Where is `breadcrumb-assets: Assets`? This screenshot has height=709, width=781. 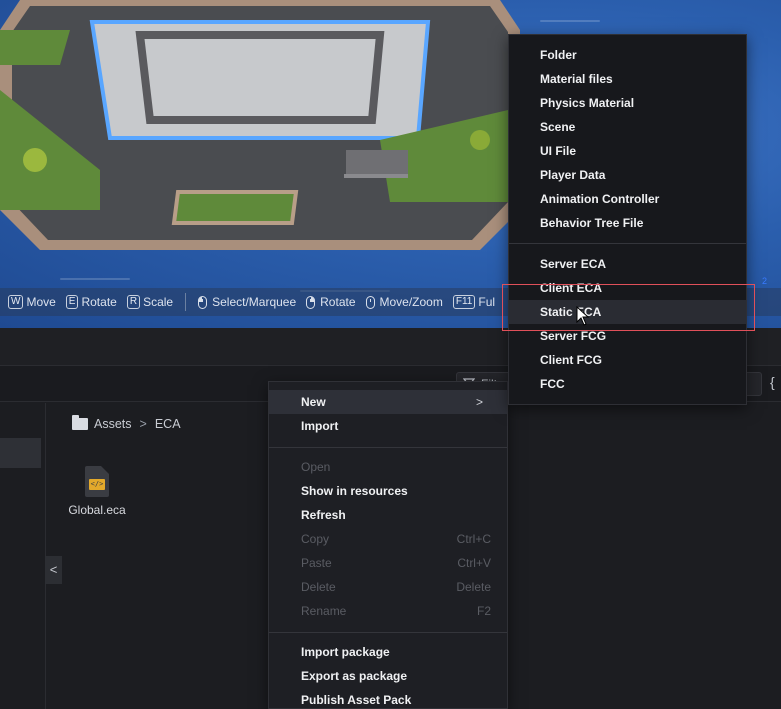 breadcrumb-assets: Assets is located at coordinates (113, 424).